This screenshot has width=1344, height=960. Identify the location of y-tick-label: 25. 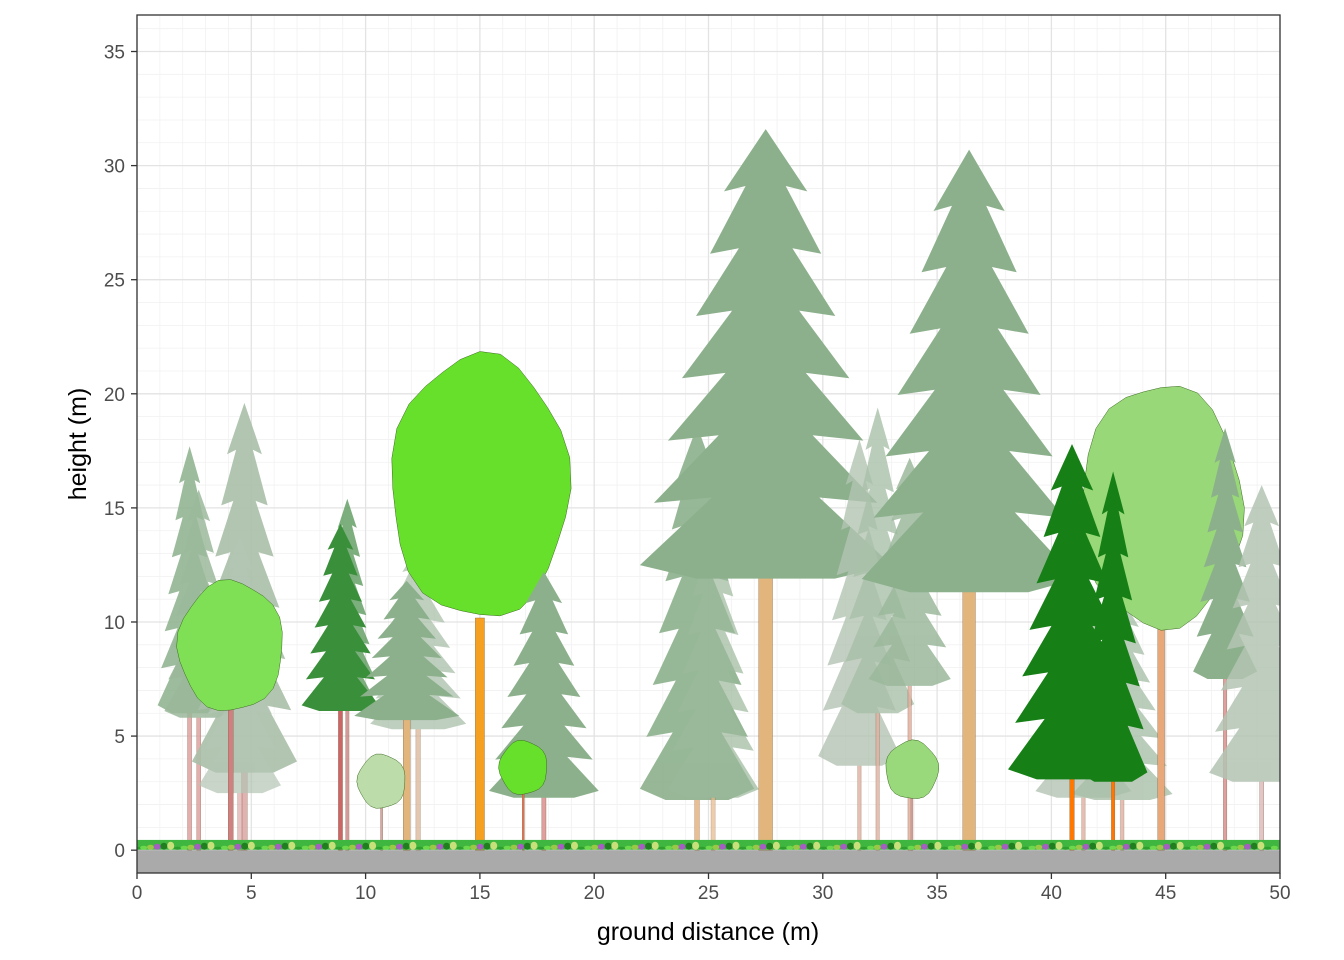
(114, 281).